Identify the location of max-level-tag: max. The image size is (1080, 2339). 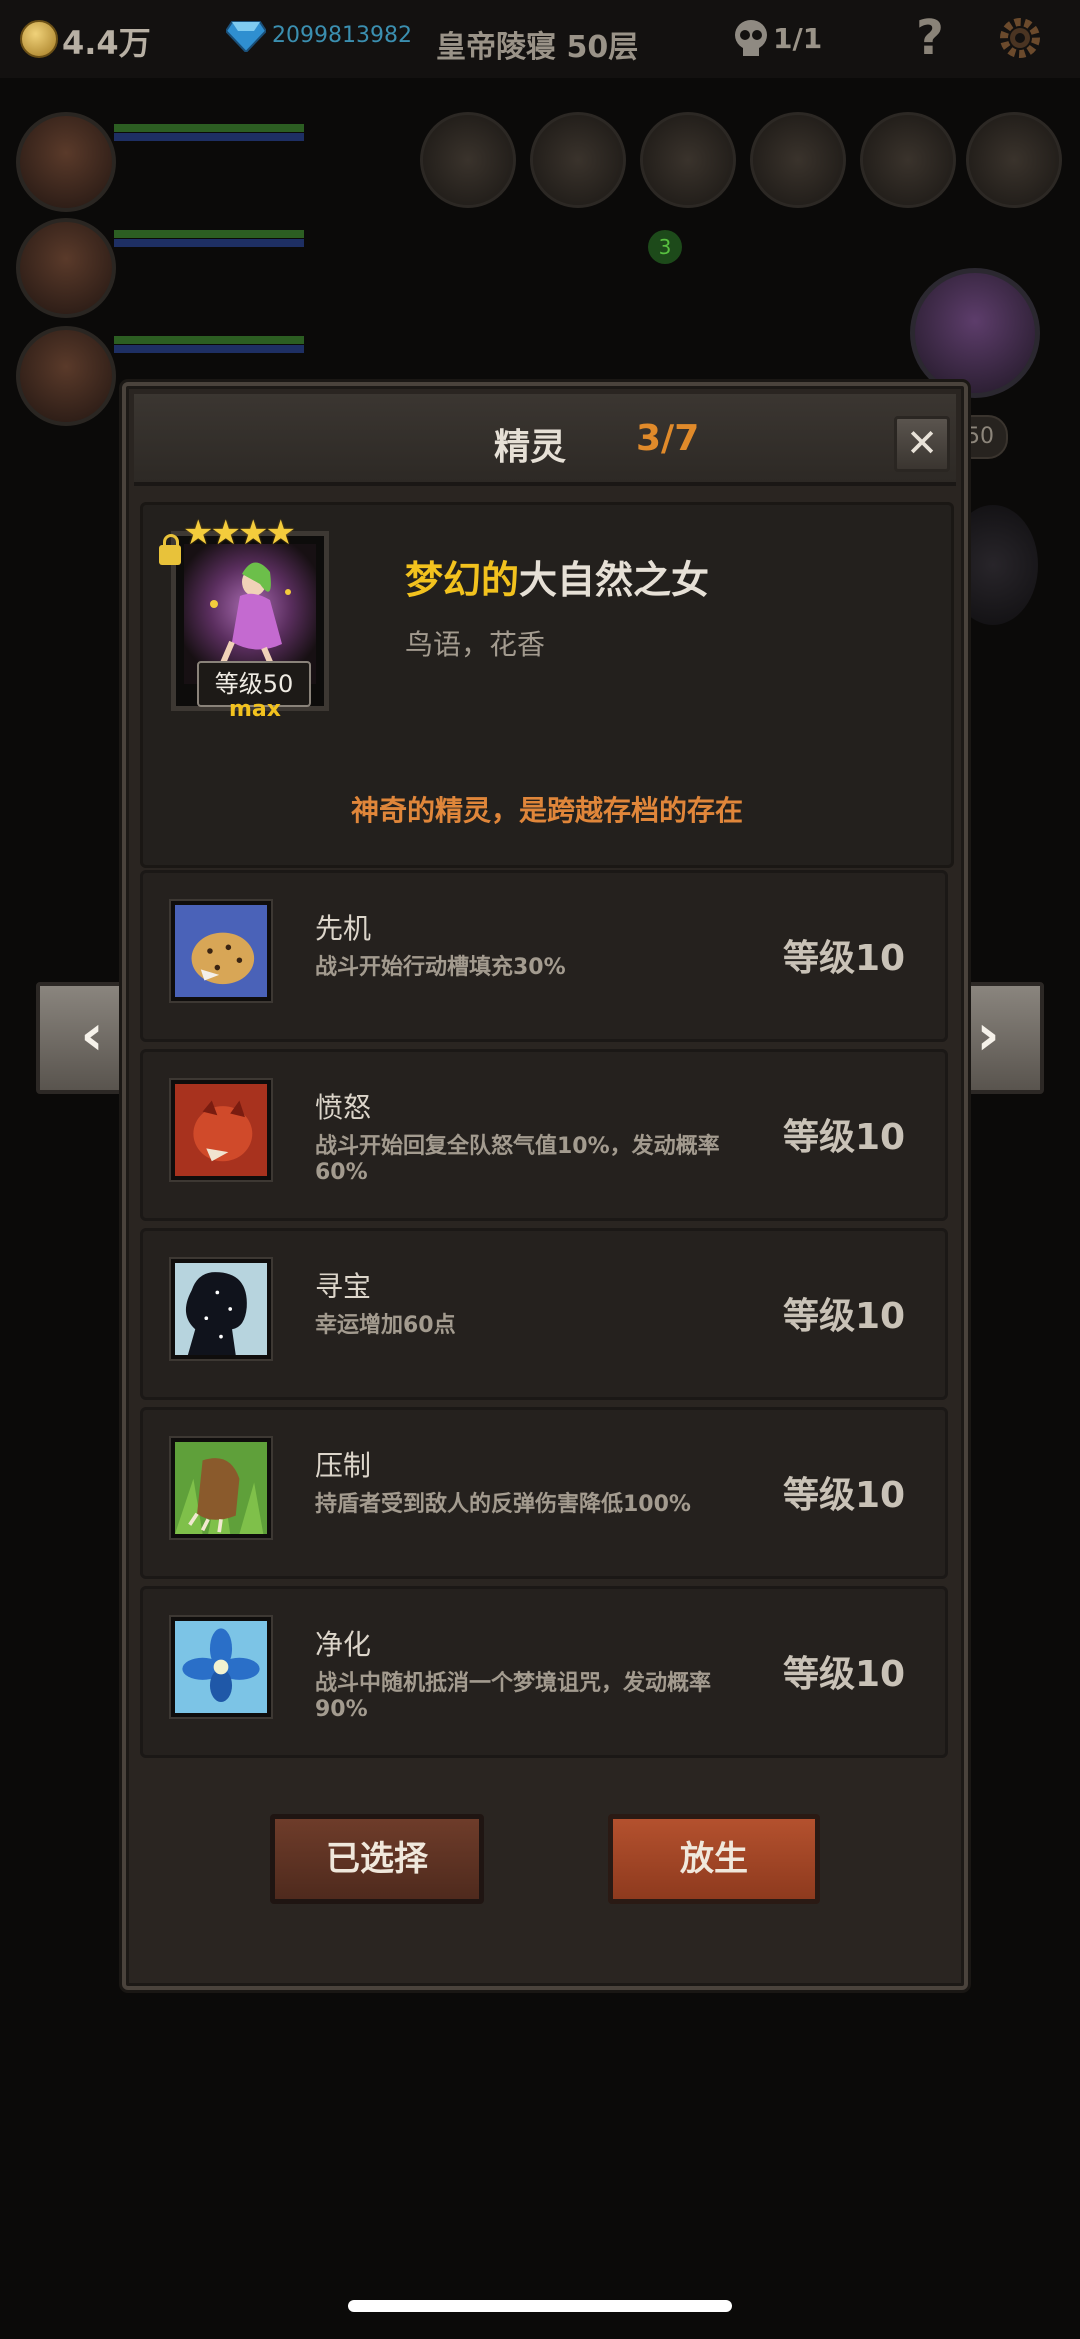
(255, 709).